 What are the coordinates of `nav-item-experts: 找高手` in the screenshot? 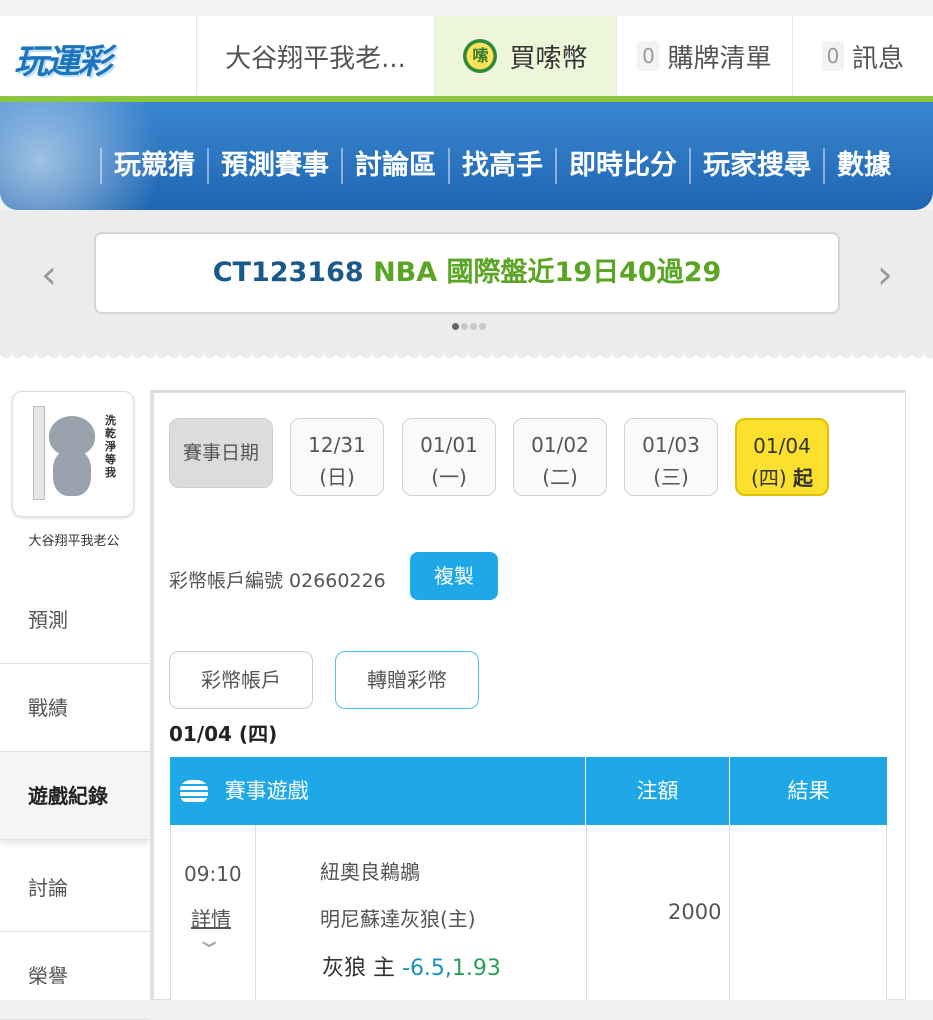 It's located at (501, 166).